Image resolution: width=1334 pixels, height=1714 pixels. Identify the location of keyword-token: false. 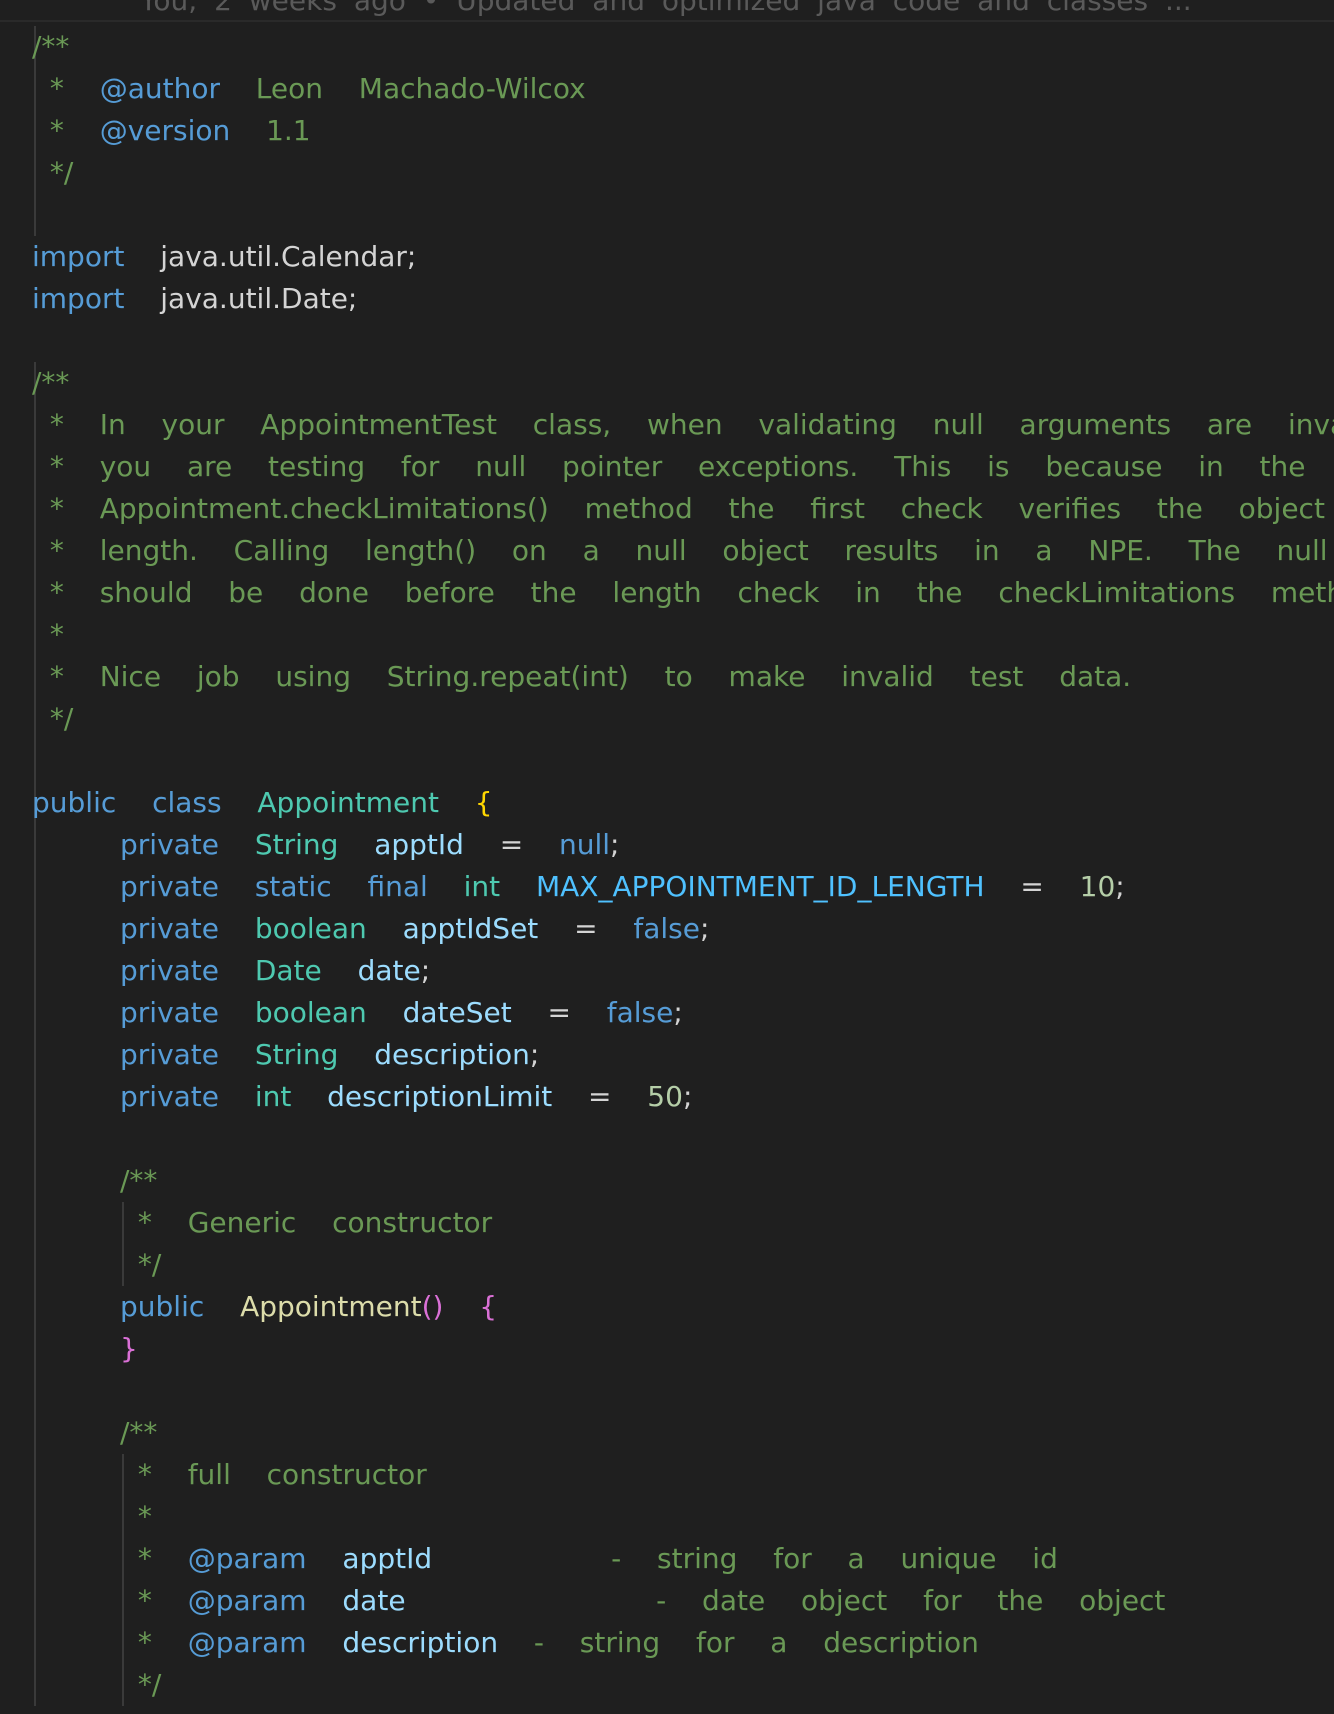
(666, 928).